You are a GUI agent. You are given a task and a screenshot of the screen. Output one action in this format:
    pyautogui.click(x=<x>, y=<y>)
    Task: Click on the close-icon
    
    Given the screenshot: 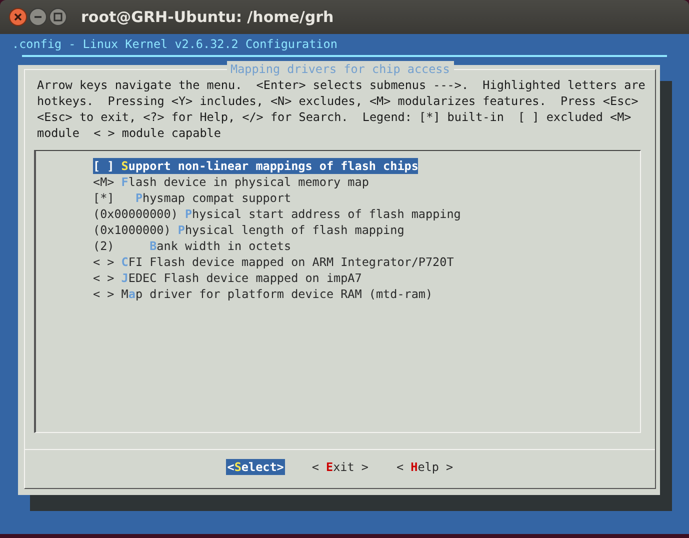 What is the action you would take?
    pyautogui.click(x=18, y=17)
    